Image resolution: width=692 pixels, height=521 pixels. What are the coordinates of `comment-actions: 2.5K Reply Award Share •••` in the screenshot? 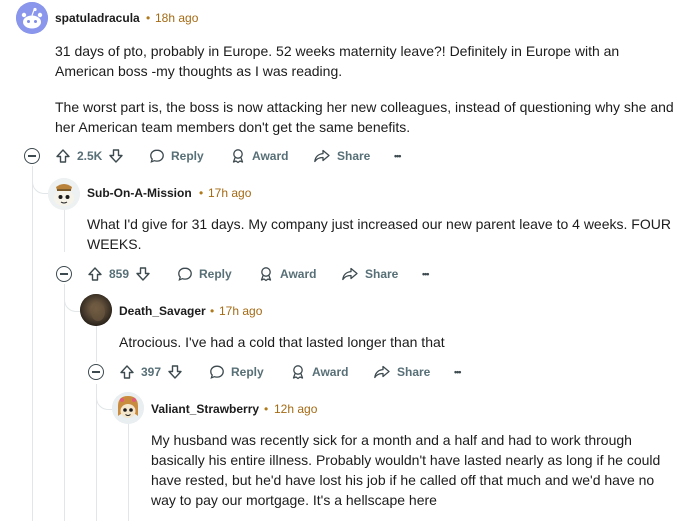 It's located at (224, 156).